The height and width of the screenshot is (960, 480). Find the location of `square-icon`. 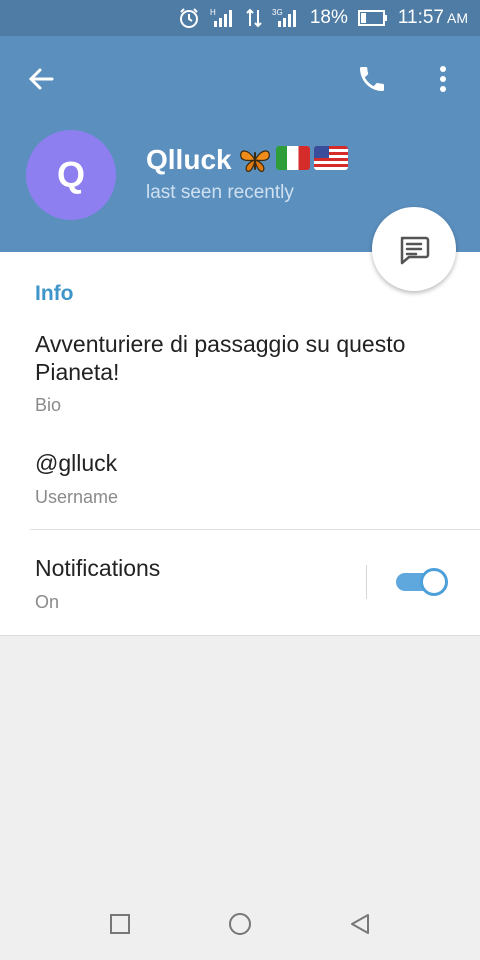

square-icon is located at coordinates (120, 924).